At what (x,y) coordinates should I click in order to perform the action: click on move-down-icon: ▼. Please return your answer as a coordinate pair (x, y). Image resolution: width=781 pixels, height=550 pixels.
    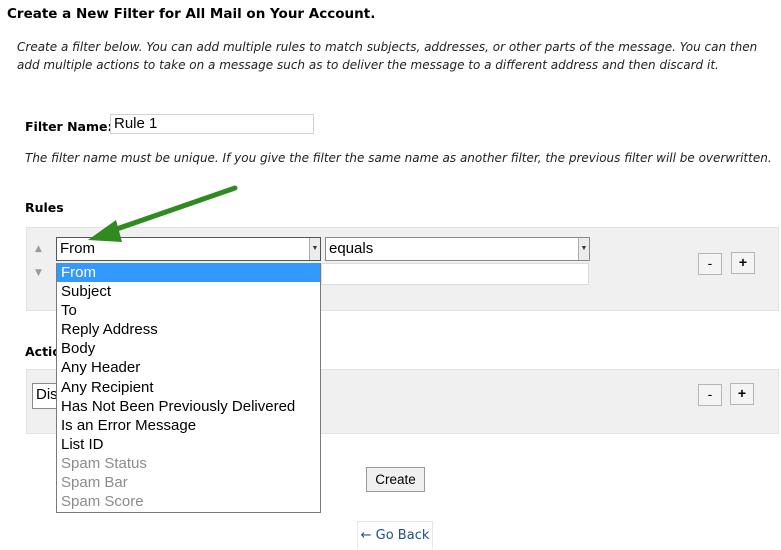
    Looking at the image, I should click on (38, 273).